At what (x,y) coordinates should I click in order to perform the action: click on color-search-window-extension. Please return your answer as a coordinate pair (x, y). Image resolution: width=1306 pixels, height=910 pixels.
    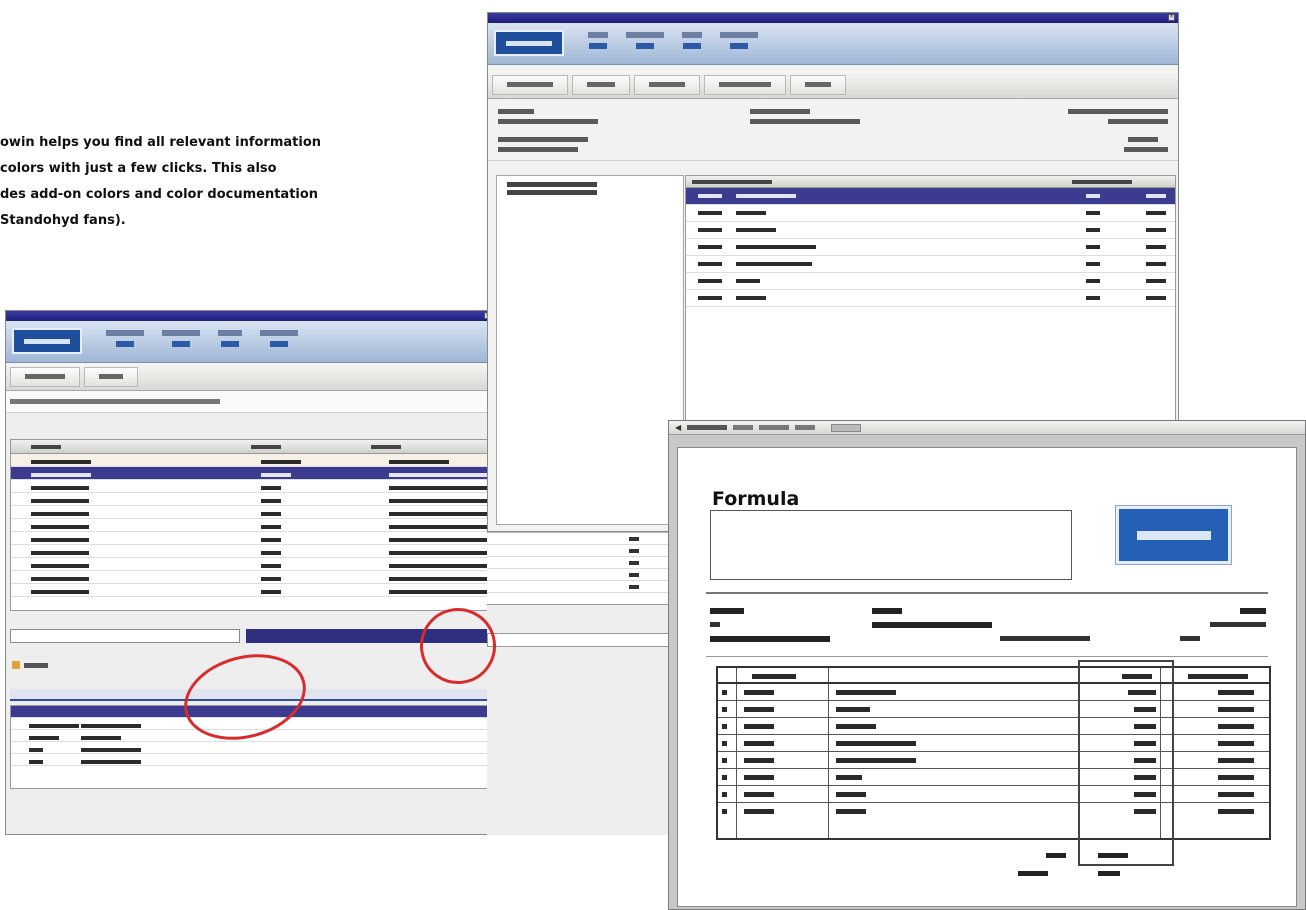
    Looking at the image, I should click on (582, 683).